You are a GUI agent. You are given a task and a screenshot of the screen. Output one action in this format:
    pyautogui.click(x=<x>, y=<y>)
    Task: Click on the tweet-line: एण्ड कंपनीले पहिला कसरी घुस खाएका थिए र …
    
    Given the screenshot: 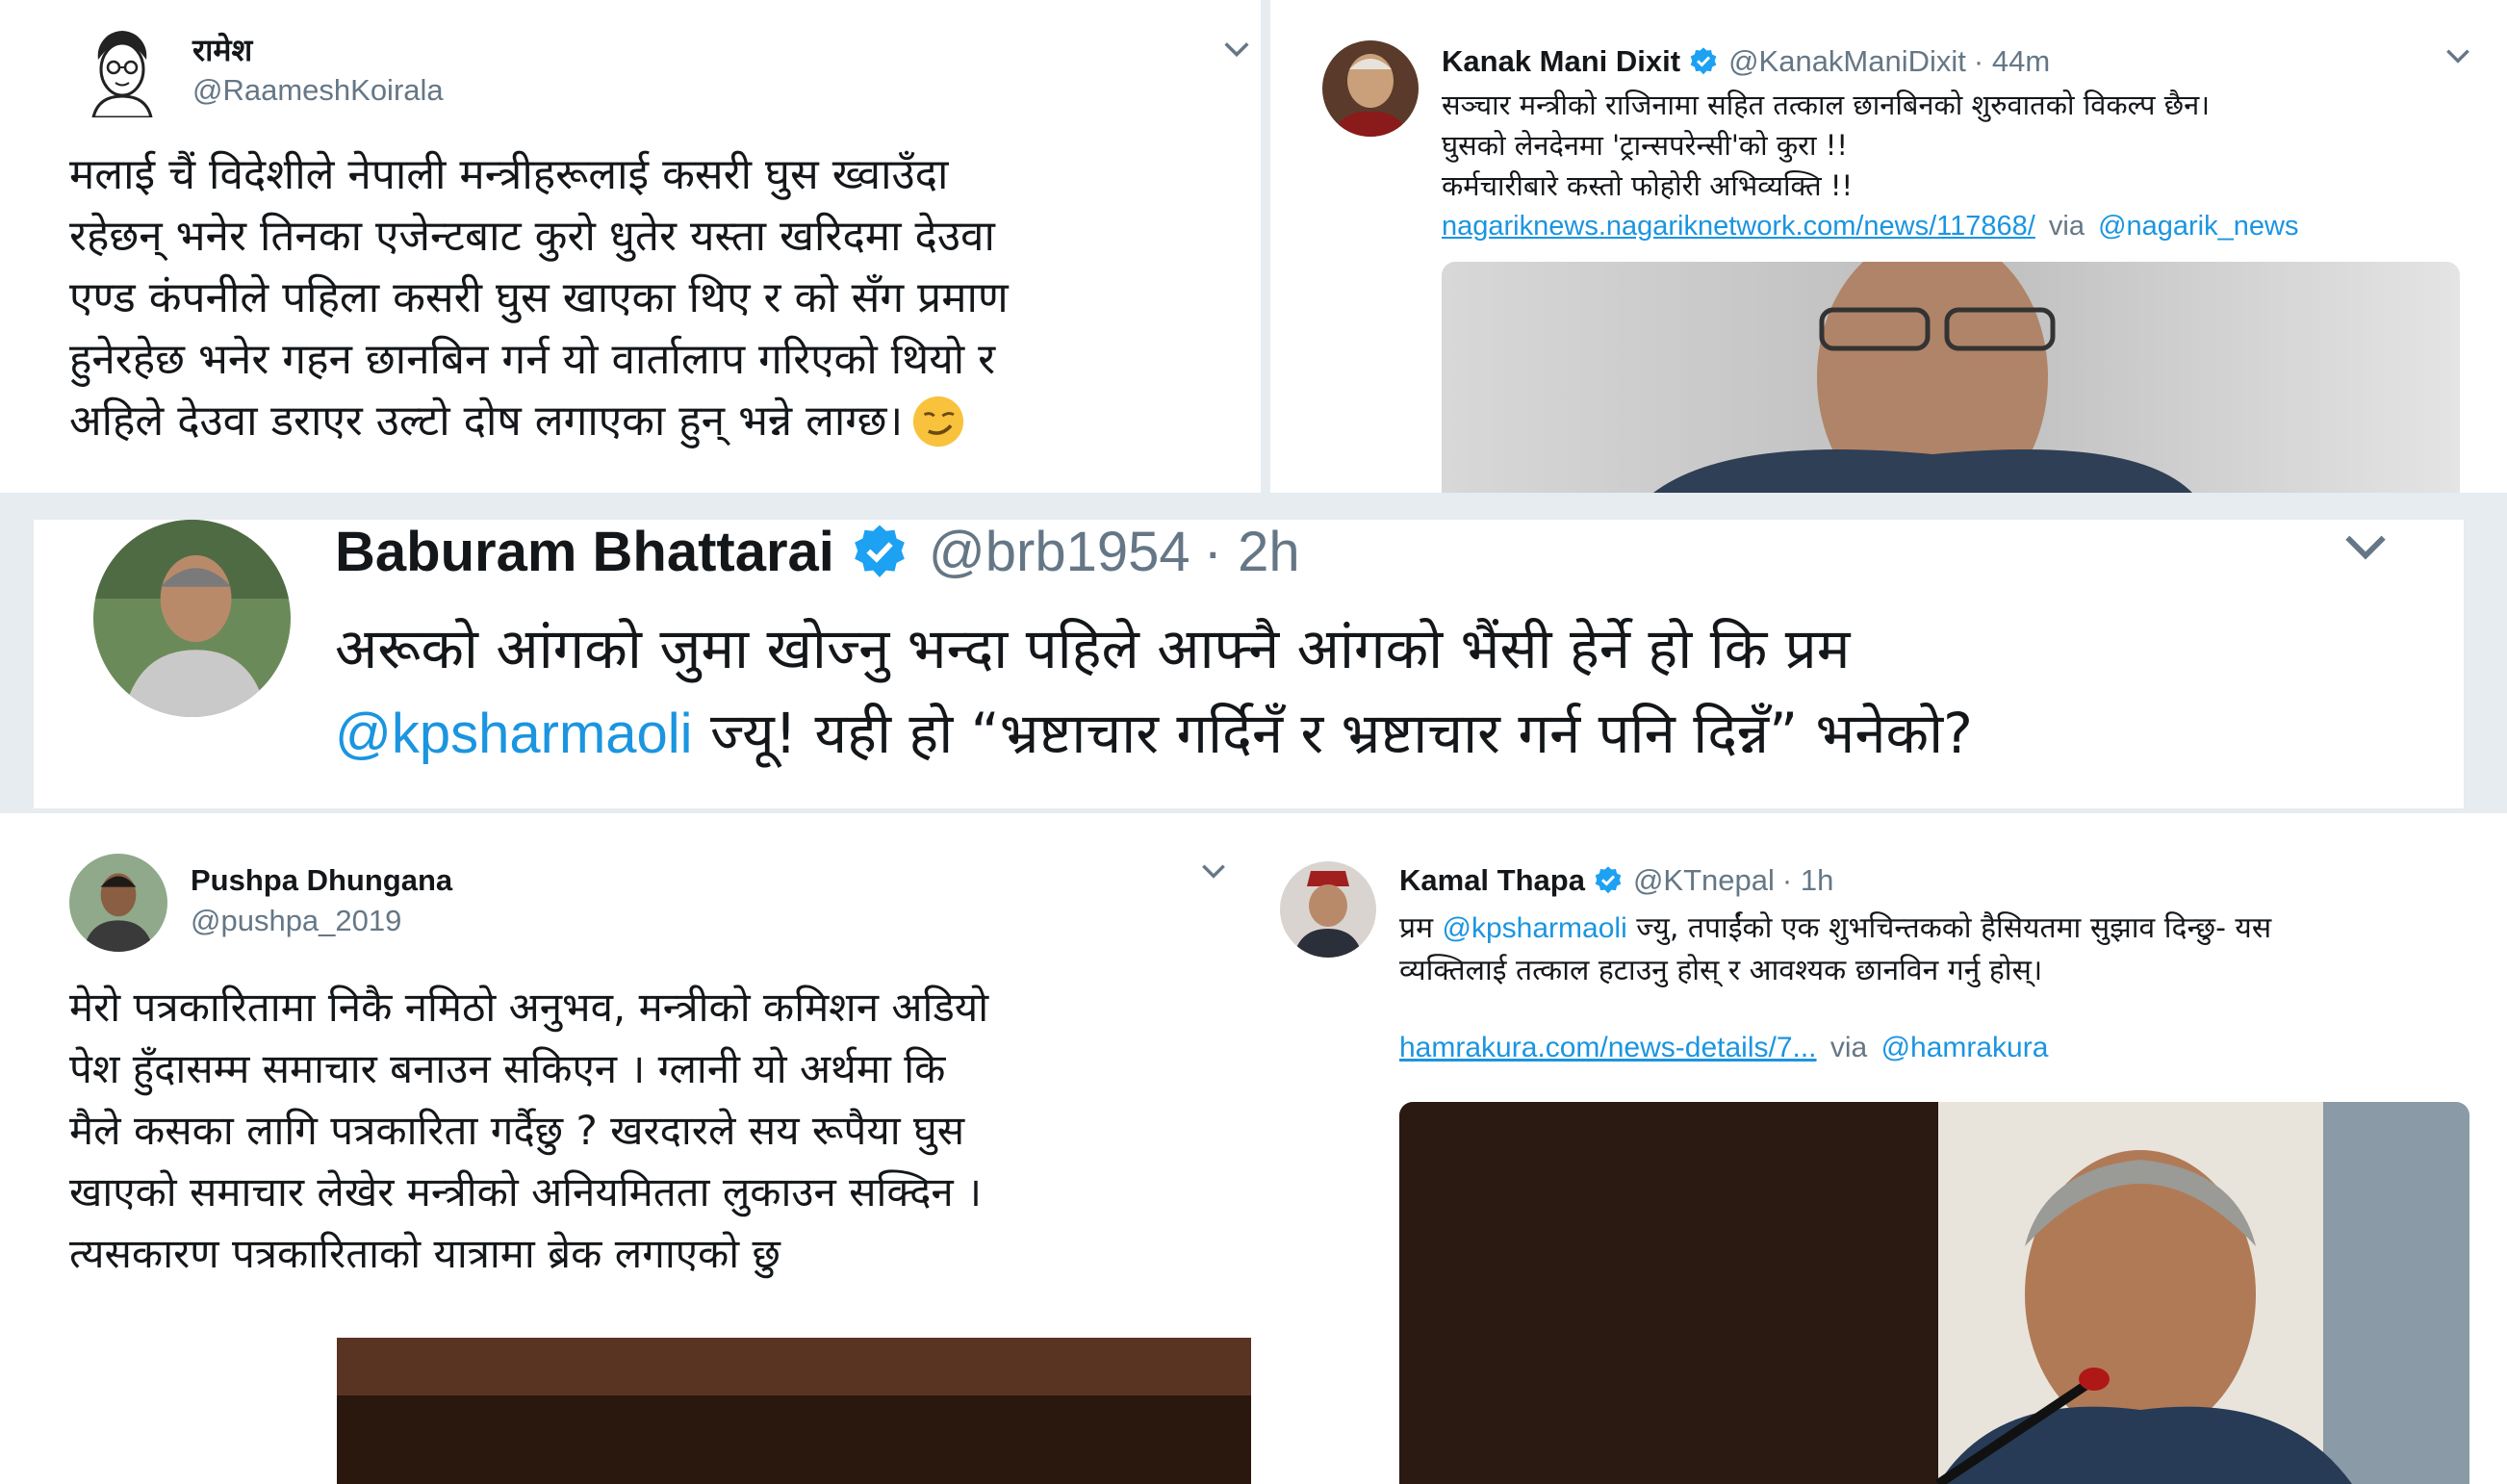 What is the action you would take?
    pyautogui.click(x=539, y=297)
    